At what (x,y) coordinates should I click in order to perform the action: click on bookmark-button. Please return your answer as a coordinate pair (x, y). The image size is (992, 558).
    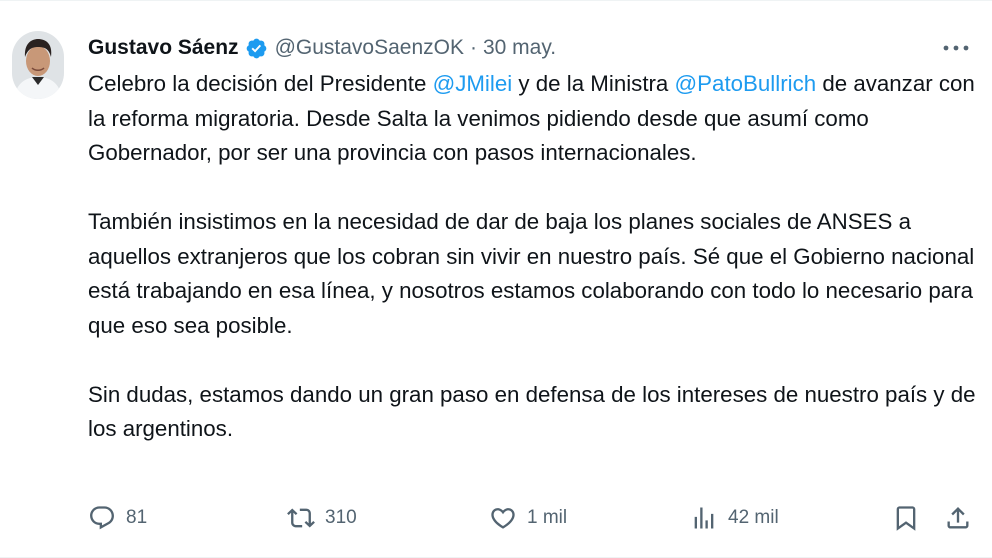
    Looking at the image, I should click on (906, 518).